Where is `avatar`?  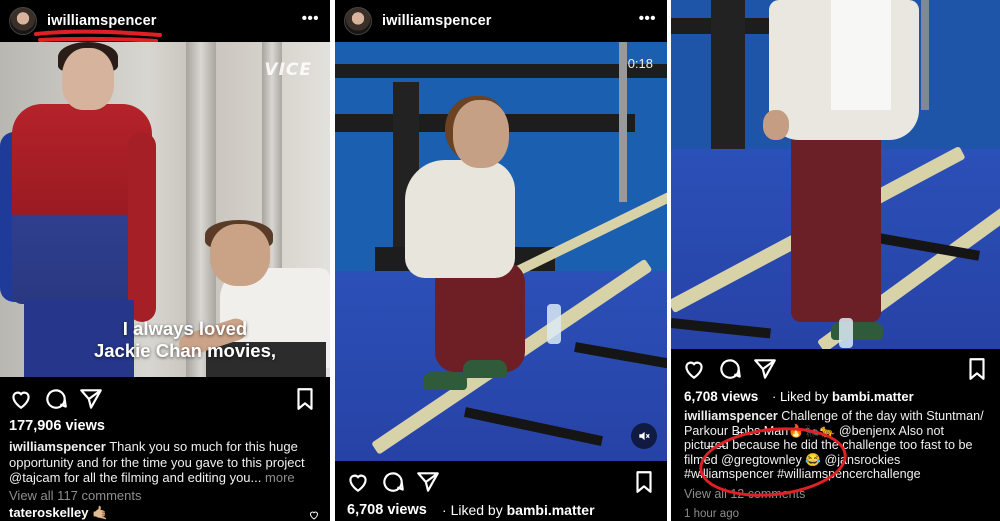 avatar is located at coordinates (358, 21).